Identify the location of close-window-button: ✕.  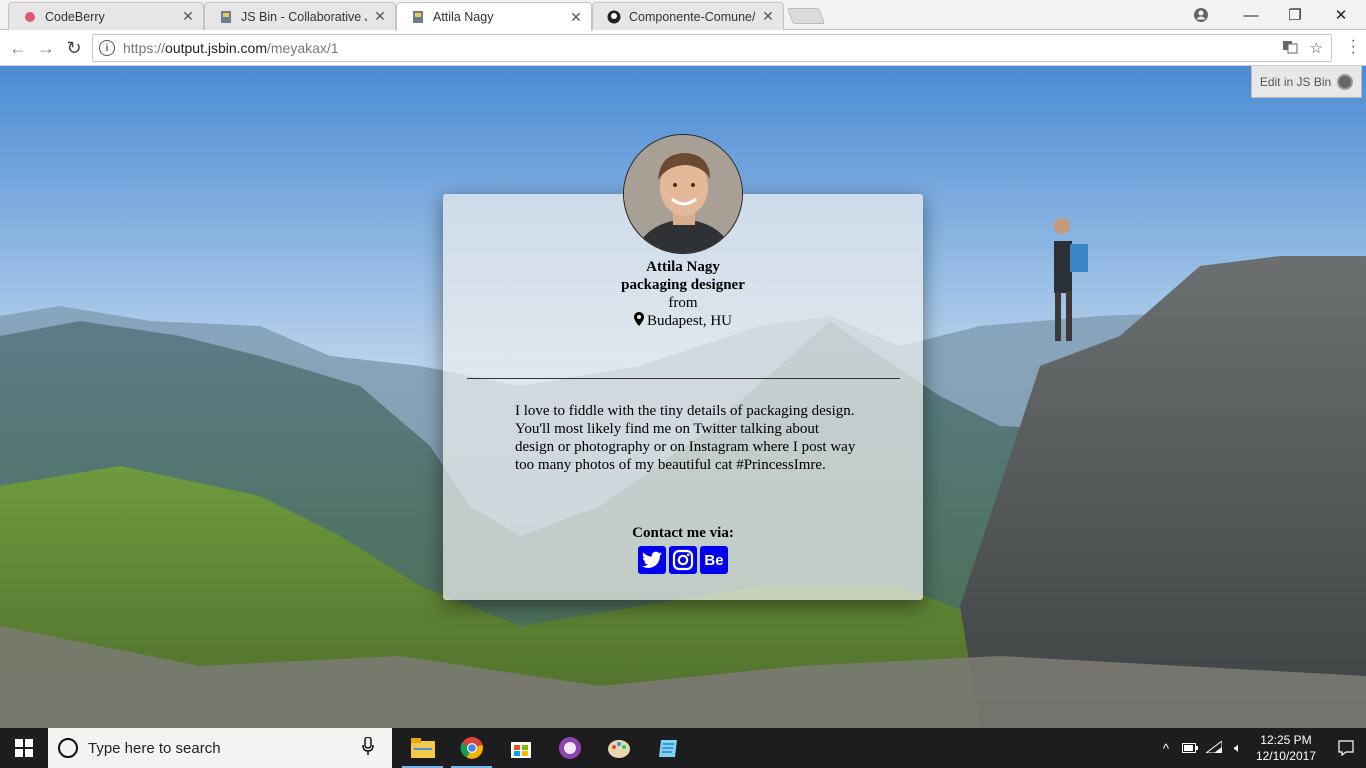
(1341, 15).